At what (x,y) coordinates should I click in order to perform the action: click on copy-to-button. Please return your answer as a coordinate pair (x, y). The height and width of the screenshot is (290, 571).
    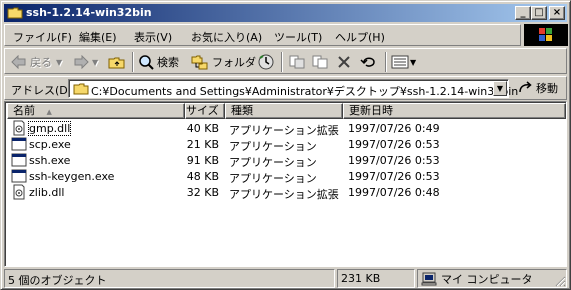
    Looking at the image, I should click on (320, 62).